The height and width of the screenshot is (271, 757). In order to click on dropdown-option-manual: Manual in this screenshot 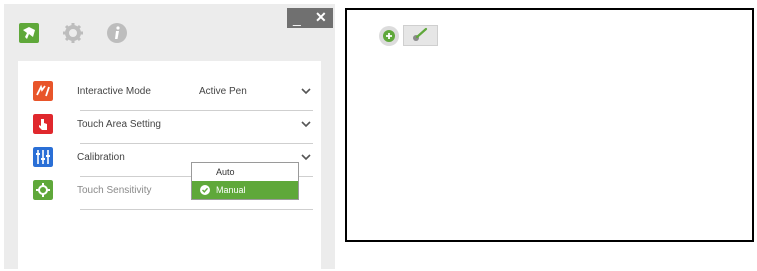, I will do `click(245, 190)`.